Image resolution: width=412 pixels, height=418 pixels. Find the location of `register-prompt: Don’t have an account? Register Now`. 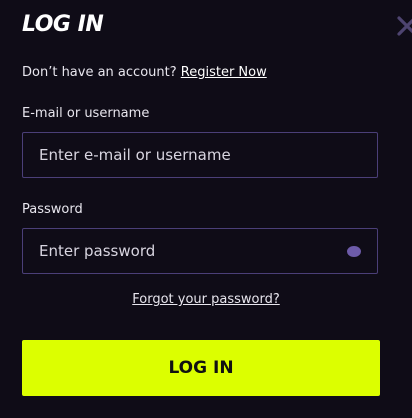

register-prompt: Don’t have an account? Register Now is located at coordinates (144, 72).